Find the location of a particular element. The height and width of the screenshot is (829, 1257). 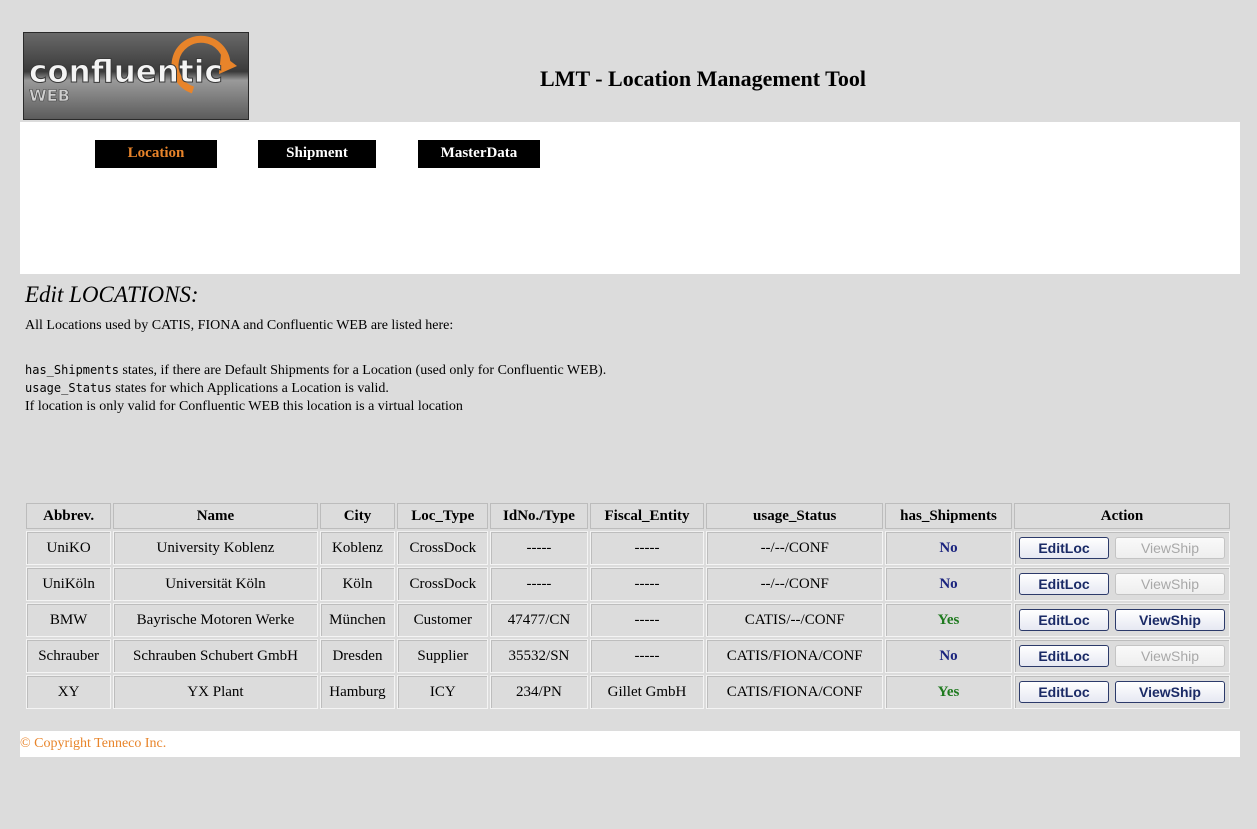

logo-text: confluentic is located at coordinates (126, 72).